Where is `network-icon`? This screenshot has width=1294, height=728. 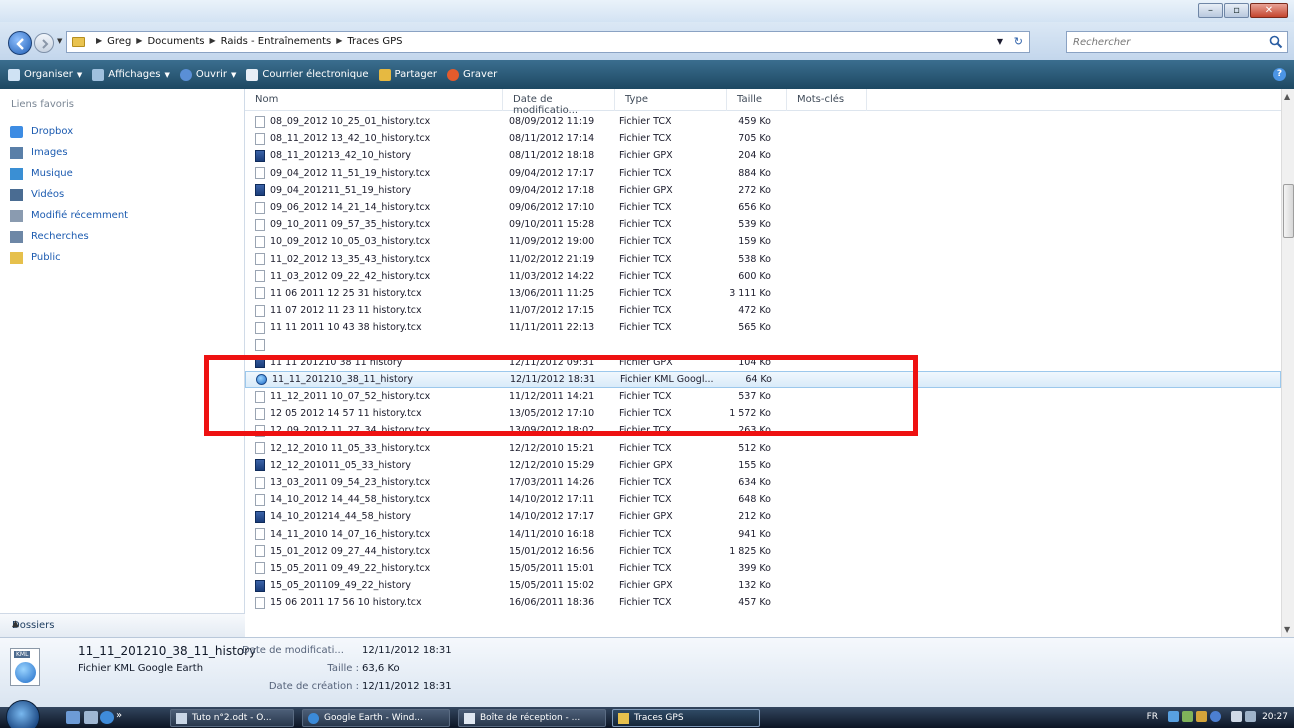
network-icon is located at coordinates (1237, 716).